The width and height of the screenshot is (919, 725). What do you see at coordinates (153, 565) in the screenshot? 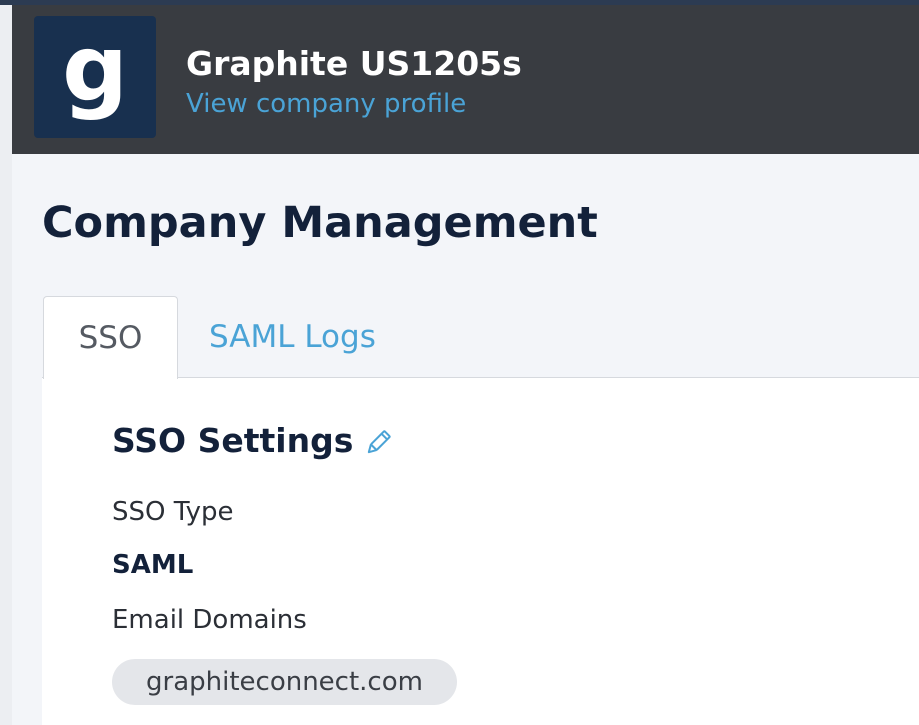
I see `sso-type-value: SAML` at bounding box center [153, 565].